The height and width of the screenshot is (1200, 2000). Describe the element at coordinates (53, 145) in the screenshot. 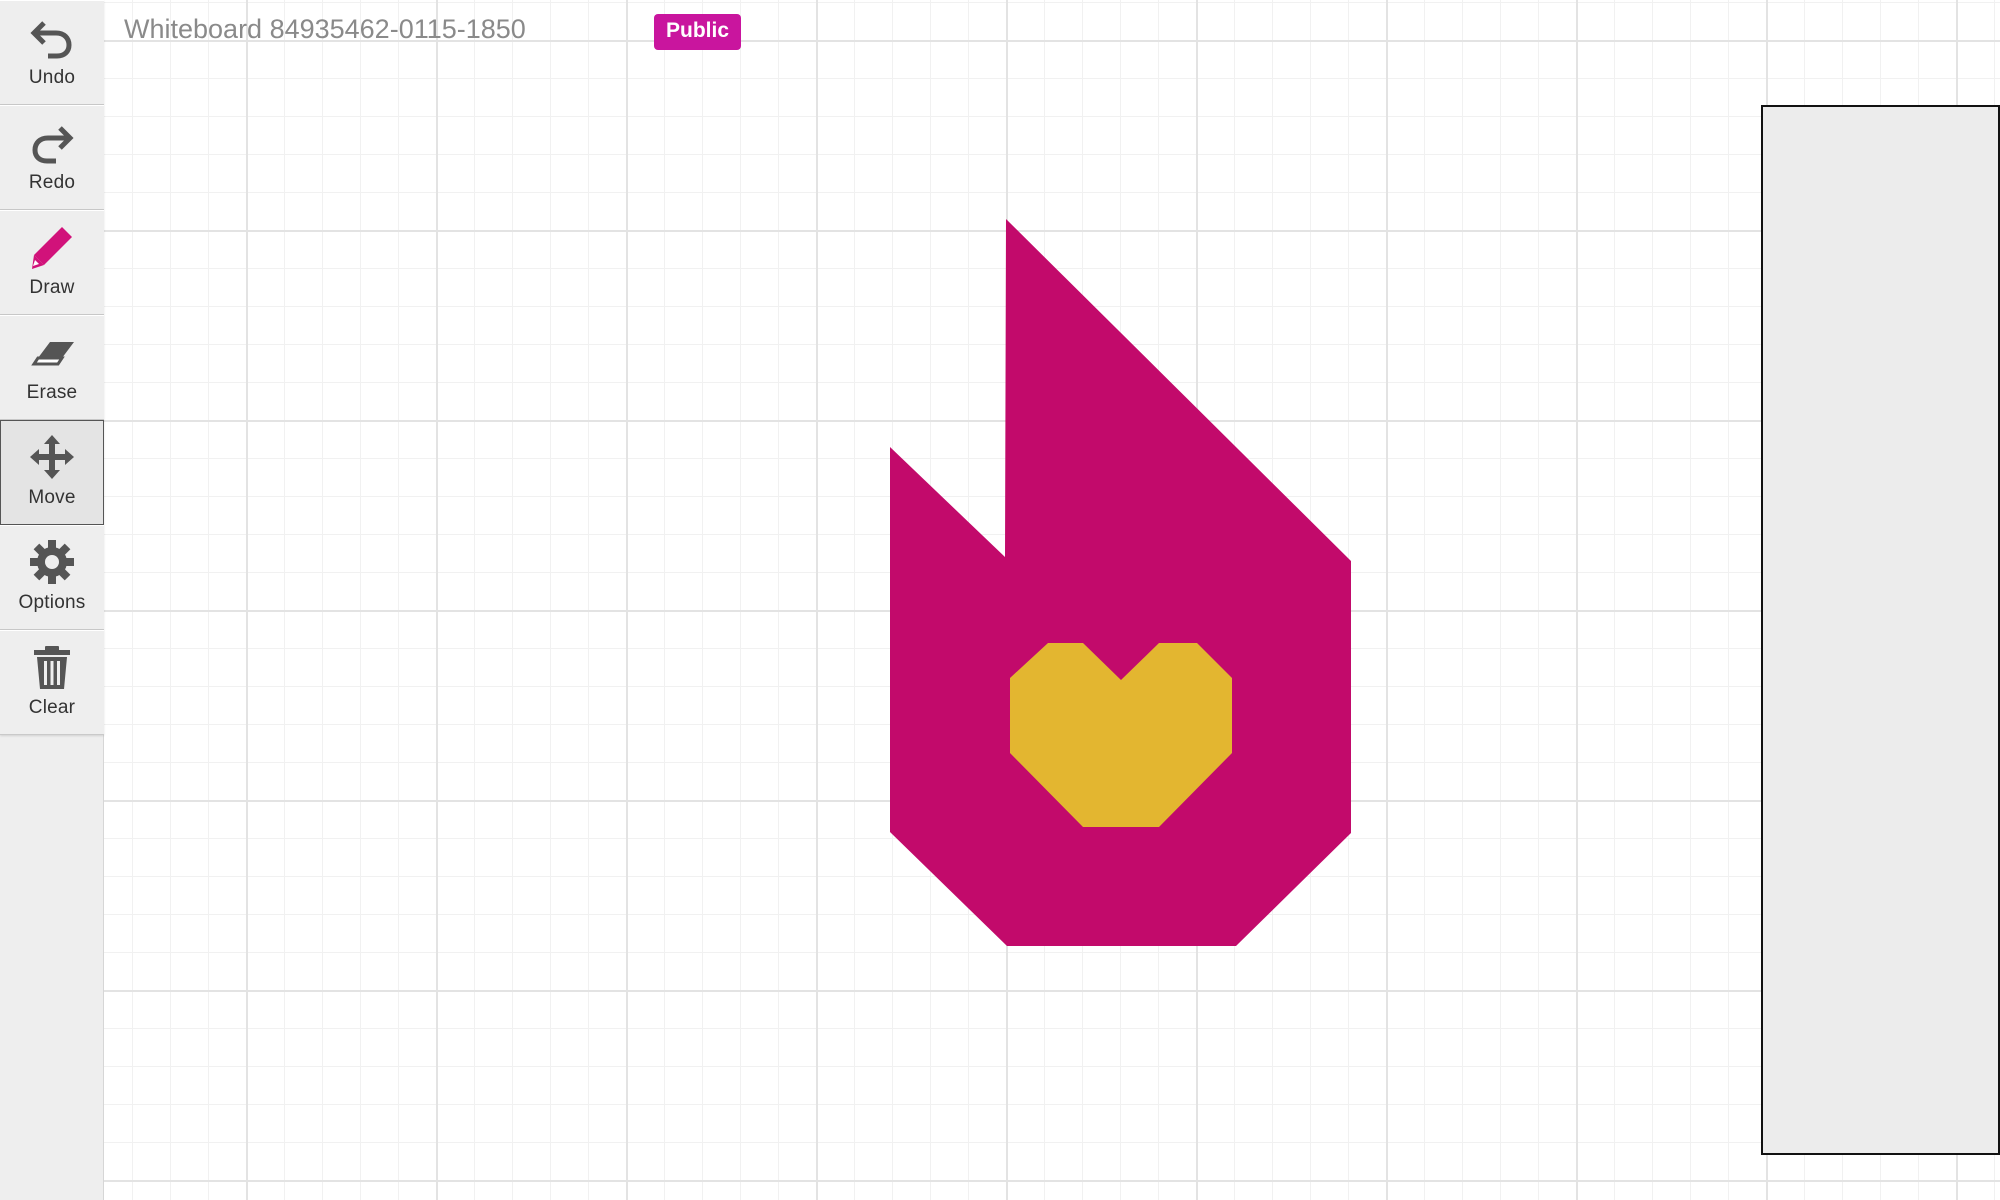

I see `redo-icon` at that location.